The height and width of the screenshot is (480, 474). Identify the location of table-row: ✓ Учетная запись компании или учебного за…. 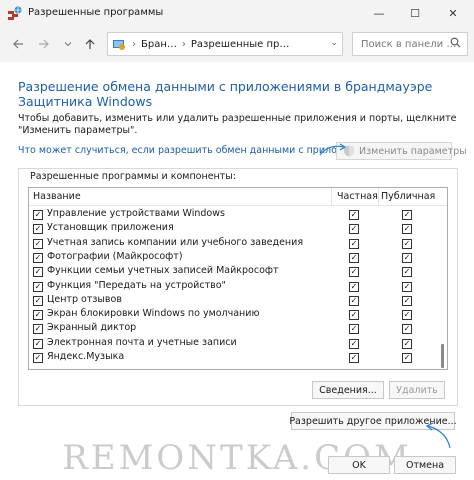
(234, 244).